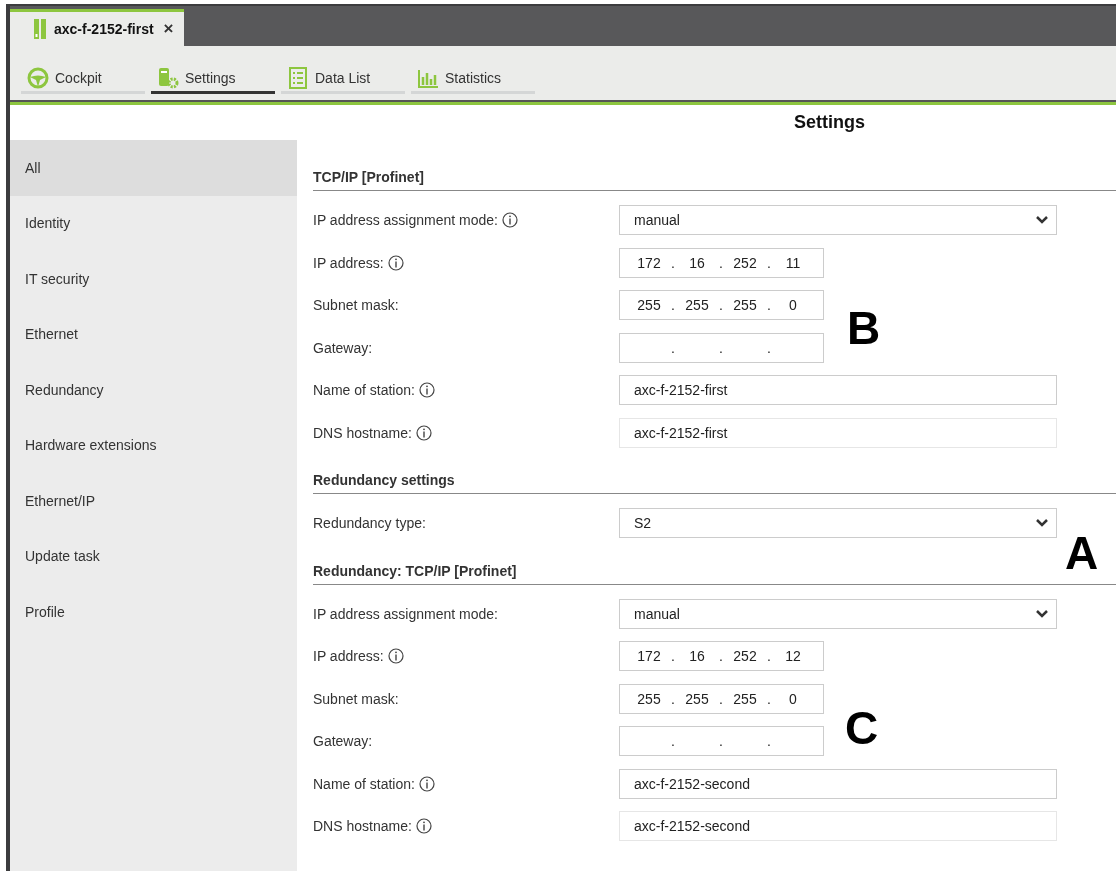 The image size is (1116, 871). I want to click on callout-letter: C, so click(862, 728).